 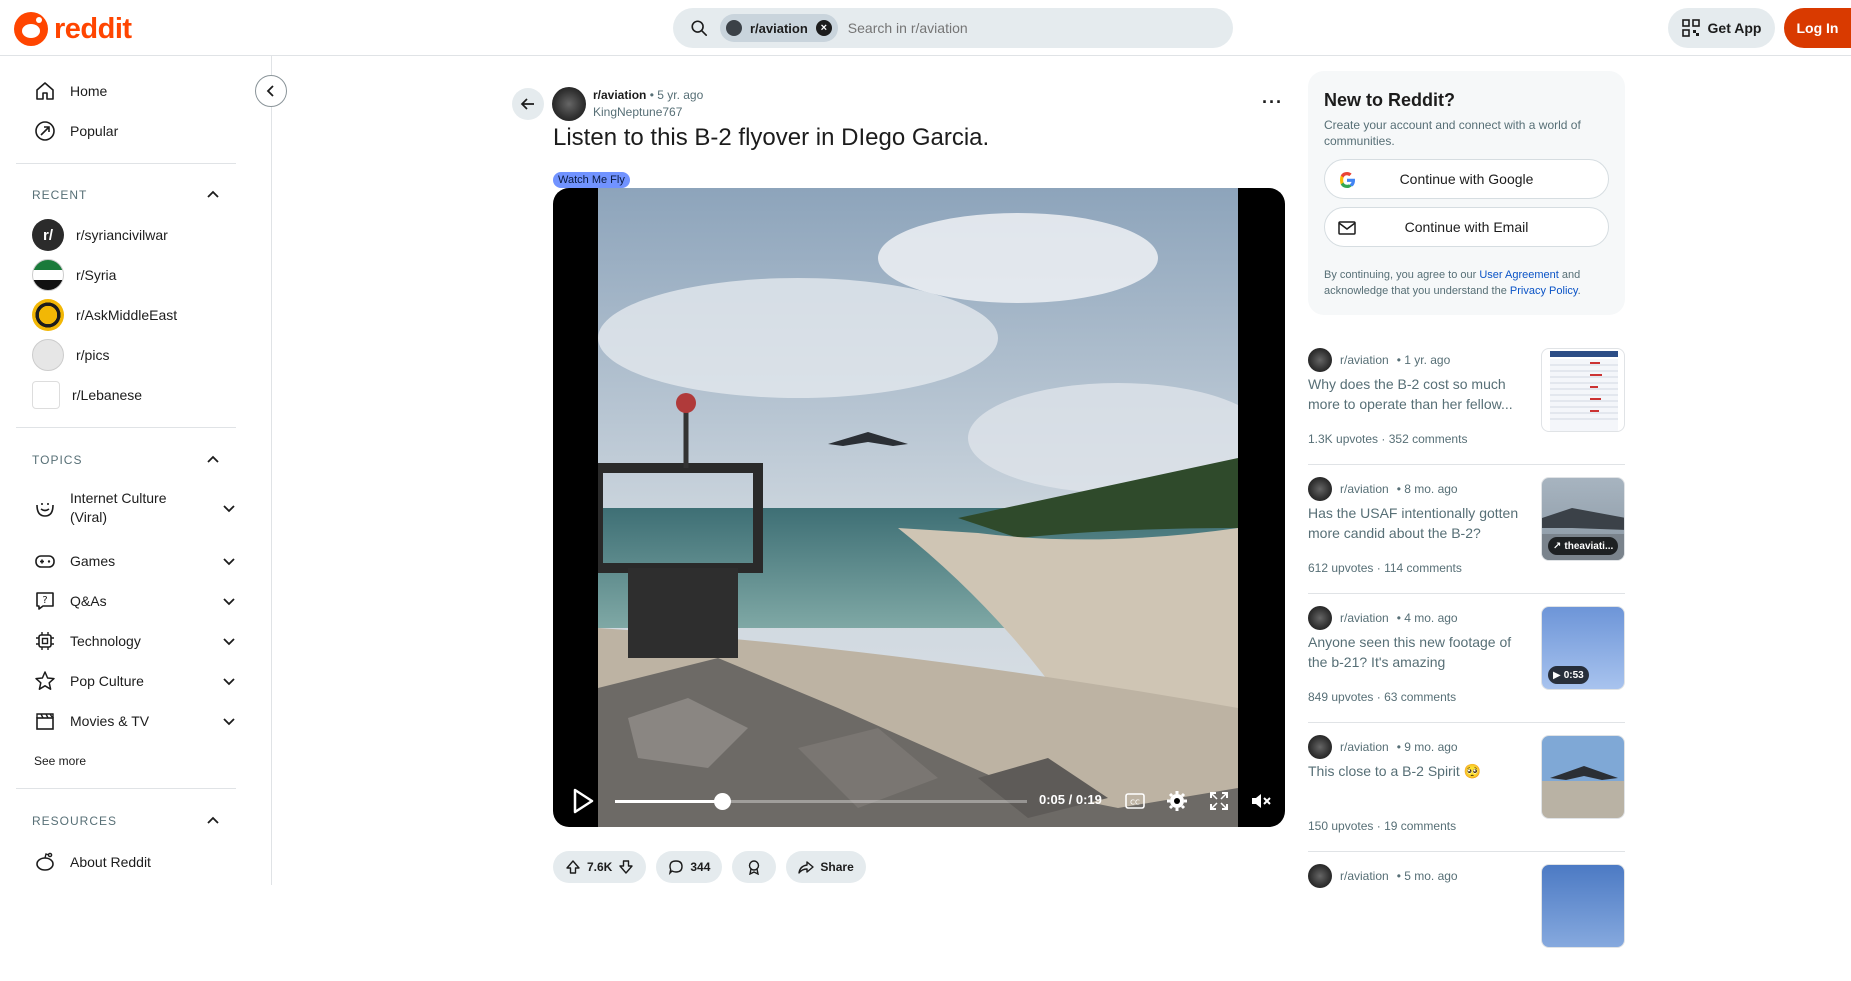 I want to click on sidebar-item-label: Pop Culture, so click(x=107, y=681).